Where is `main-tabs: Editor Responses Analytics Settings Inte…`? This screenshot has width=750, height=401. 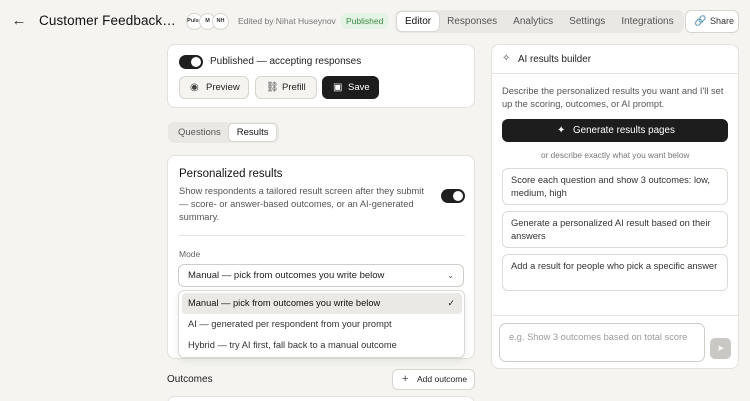 main-tabs: Editor Responses Analytics Settings Inte… is located at coordinates (539, 21).